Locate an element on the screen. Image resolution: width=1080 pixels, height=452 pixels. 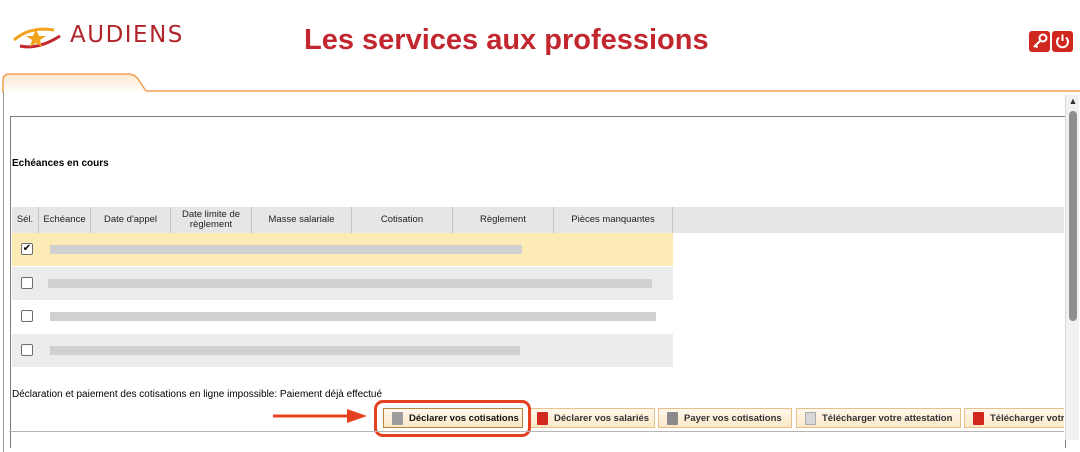
download-certificate-button: Télécharger votre attestation is located at coordinates (878, 418).